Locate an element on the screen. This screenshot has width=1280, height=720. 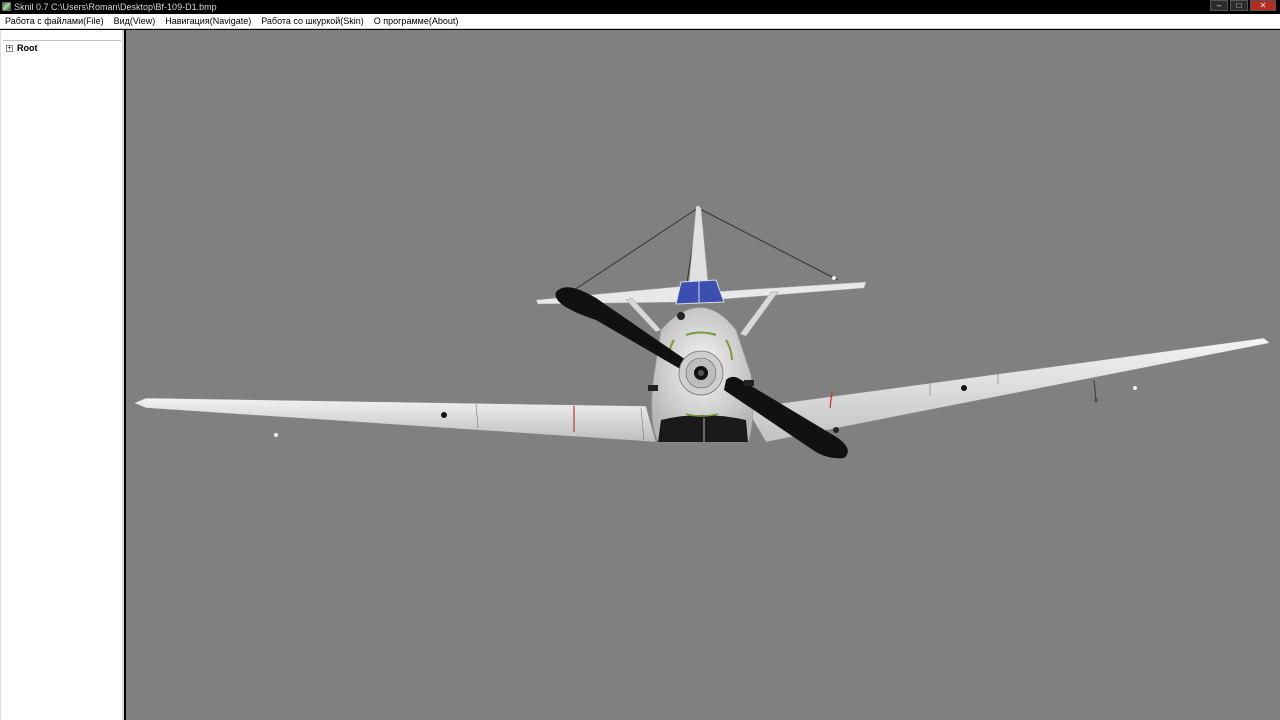
menu-file: Работа с файлами(File) is located at coordinates (54, 21).